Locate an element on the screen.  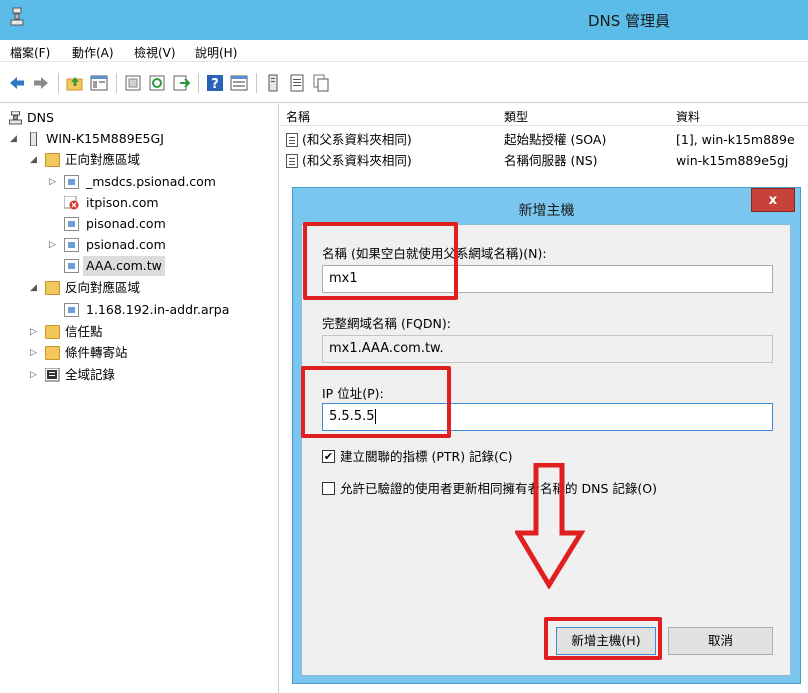
menu-view: 檢視(V) is located at coordinates (155, 52).